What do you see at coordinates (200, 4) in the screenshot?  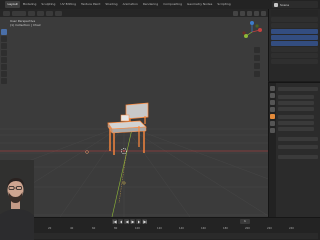 I see `tab-geometry-nodes: Geometry Nodes` at bounding box center [200, 4].